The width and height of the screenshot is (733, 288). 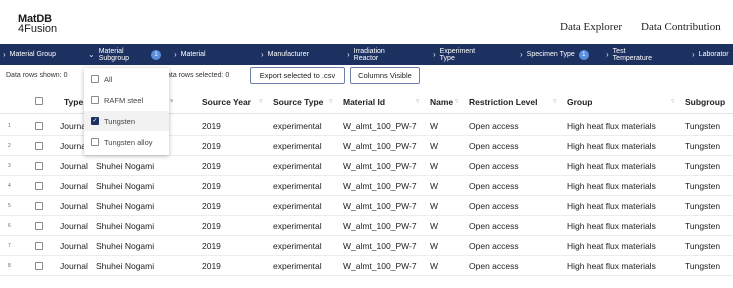 I want to click on filter-manufacturer: › Manufacturer, so click(x=285, y=54).